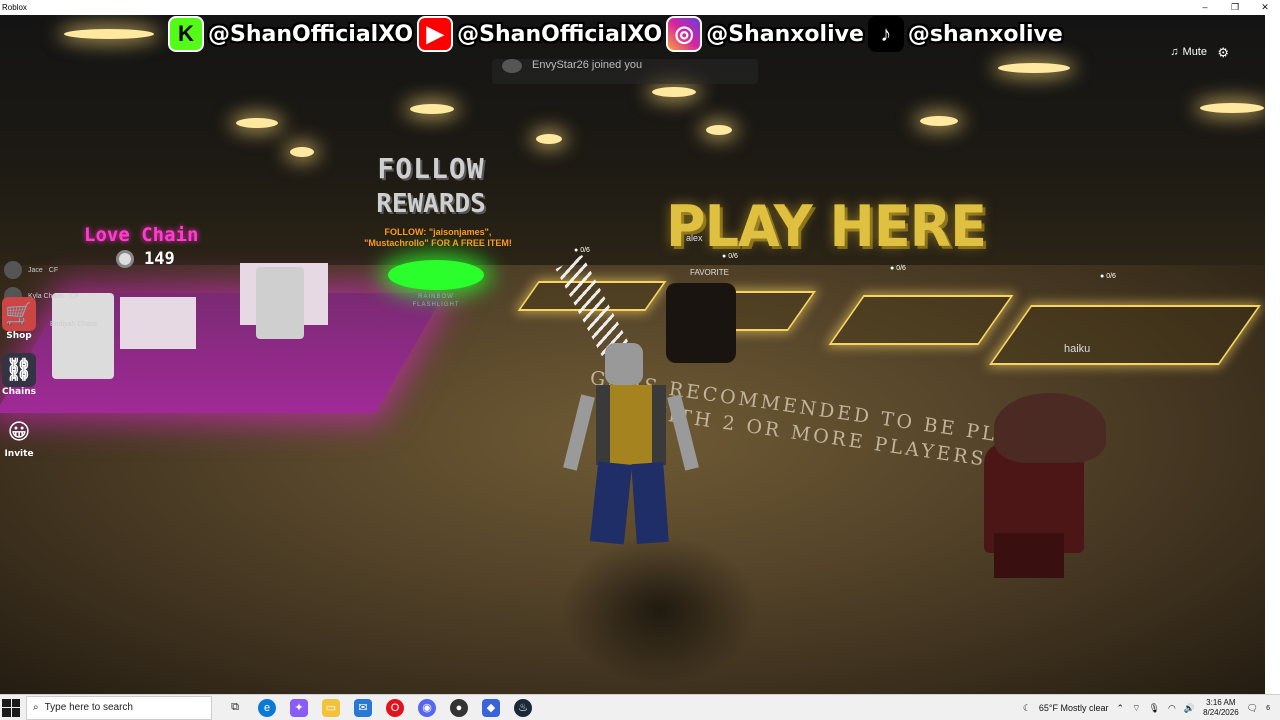  Describe the element at coordinates (431, 168) in the screenshot. I see `follow-sign-line1: FOLLOW` at that location.